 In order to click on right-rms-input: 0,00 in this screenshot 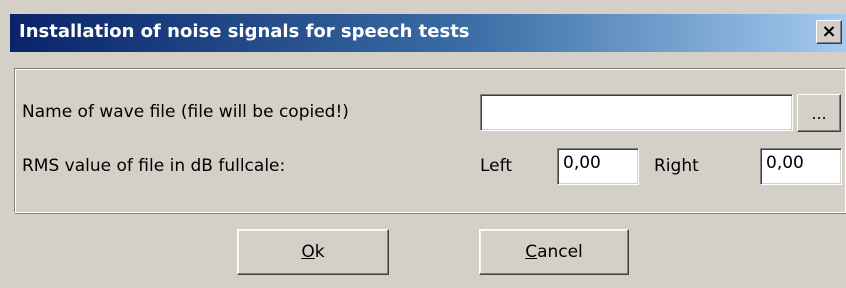, I will do `click(801, 166)`.